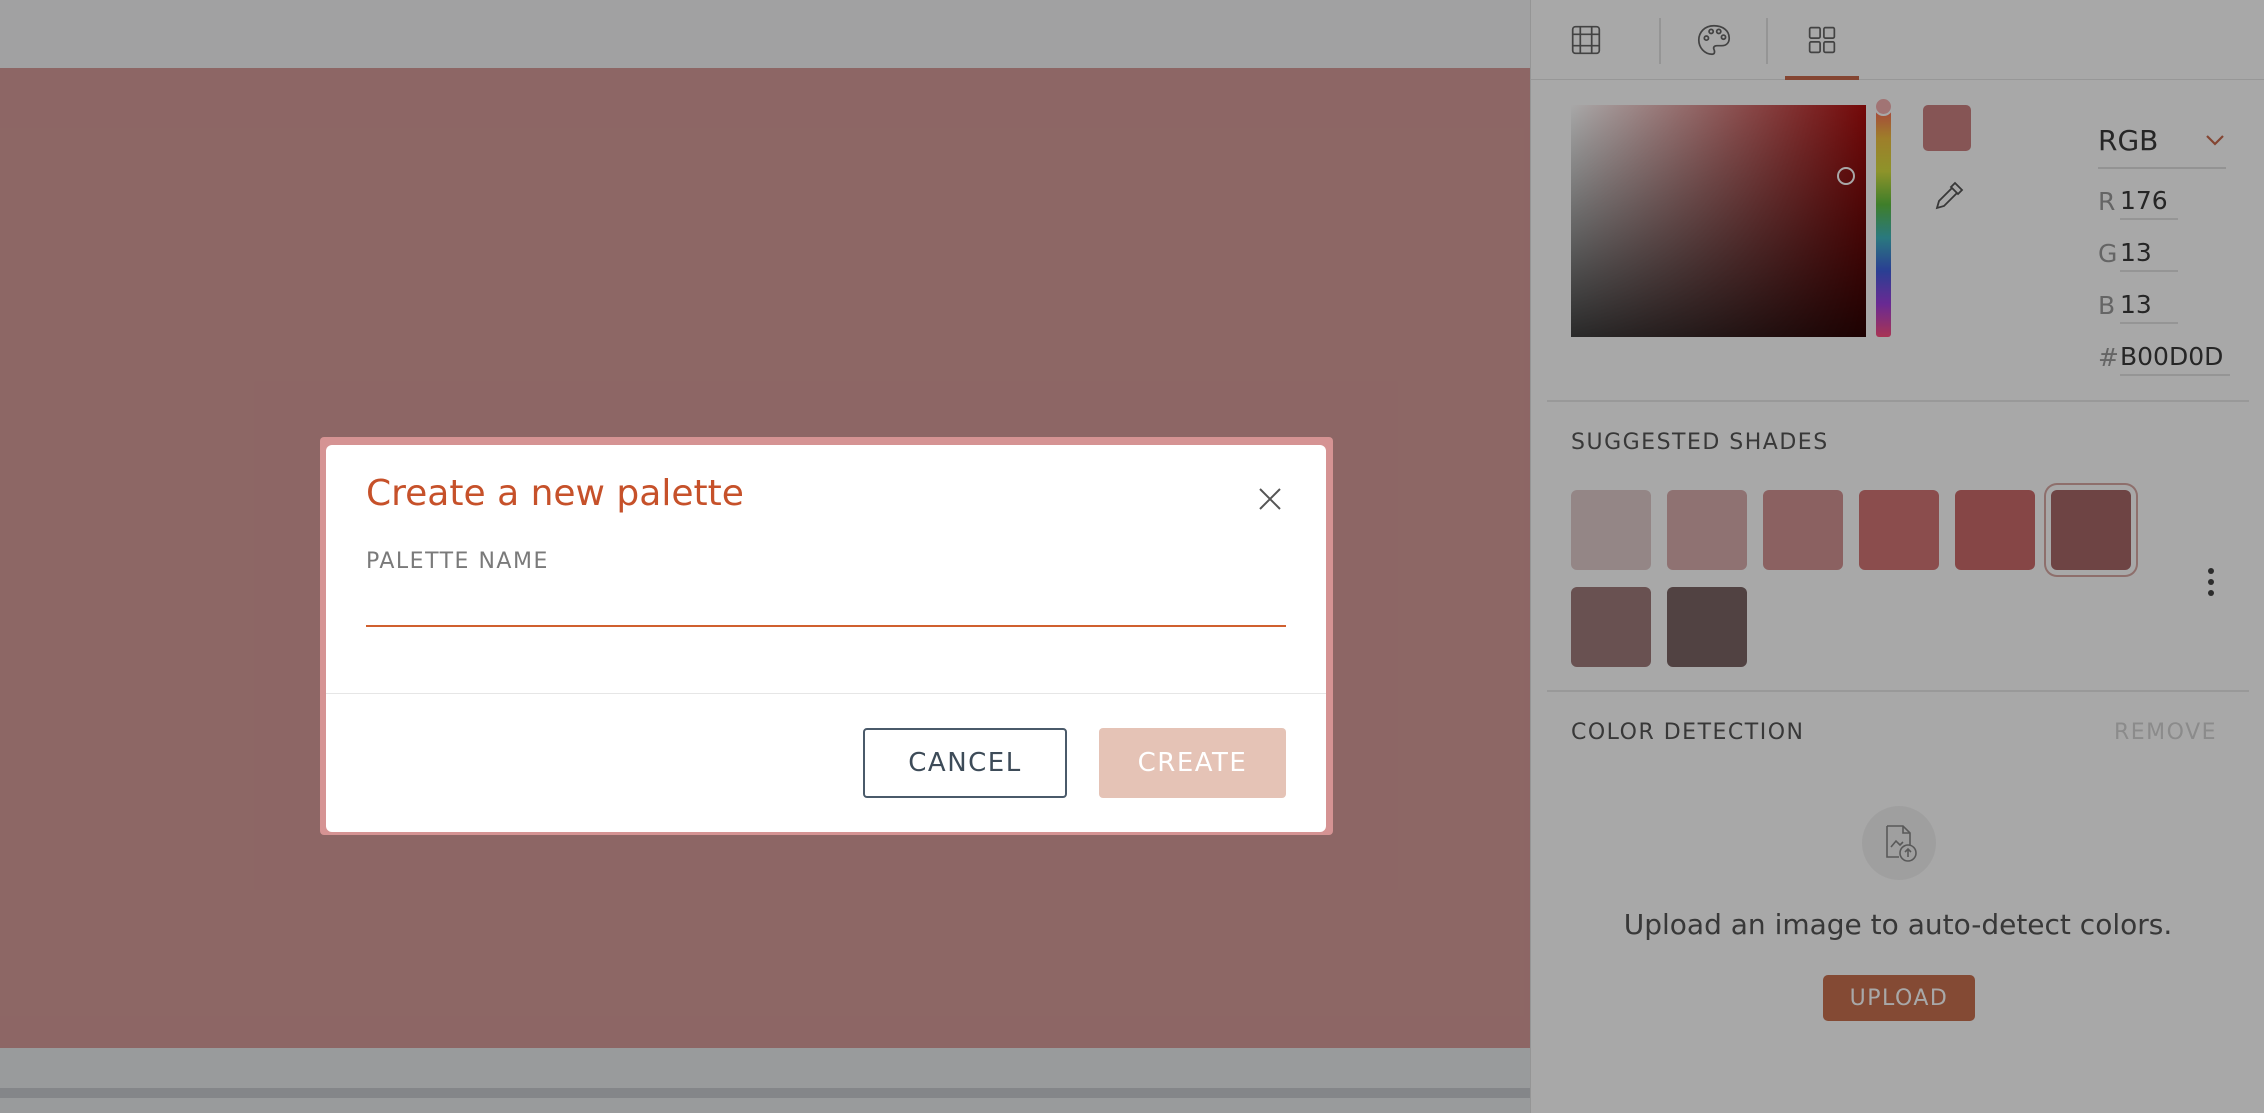  I want to click on dialog-divider, so click(826, 693).